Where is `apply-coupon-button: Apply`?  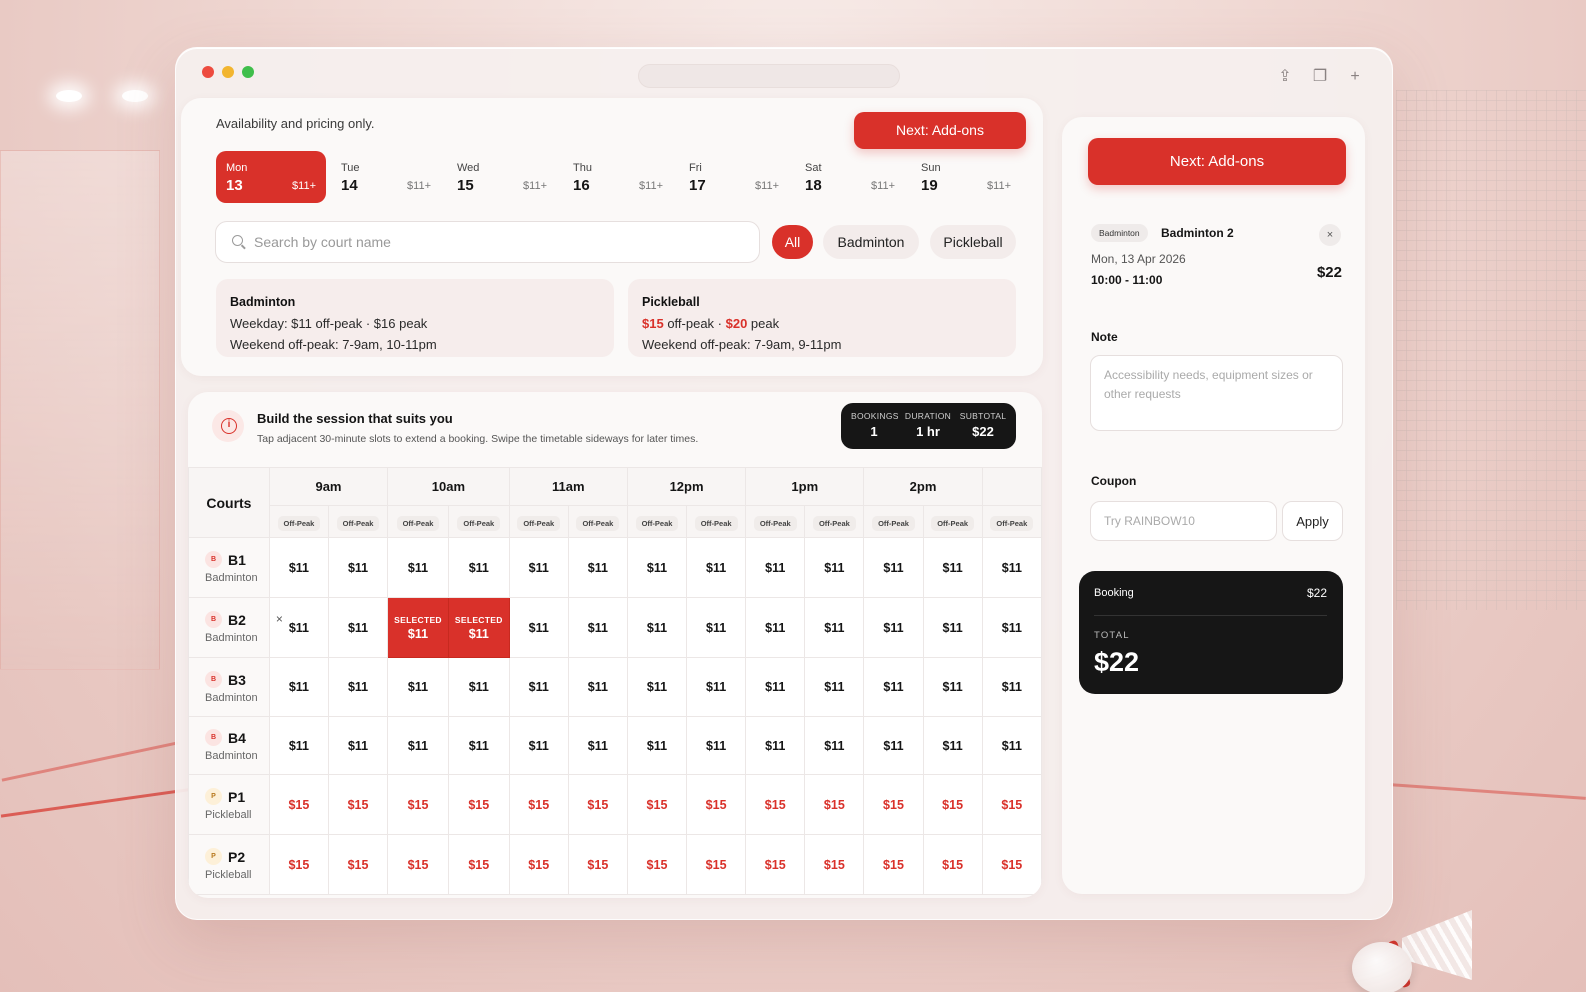
apply-coupon-button: Apply is located at coordinates (1312, 521).